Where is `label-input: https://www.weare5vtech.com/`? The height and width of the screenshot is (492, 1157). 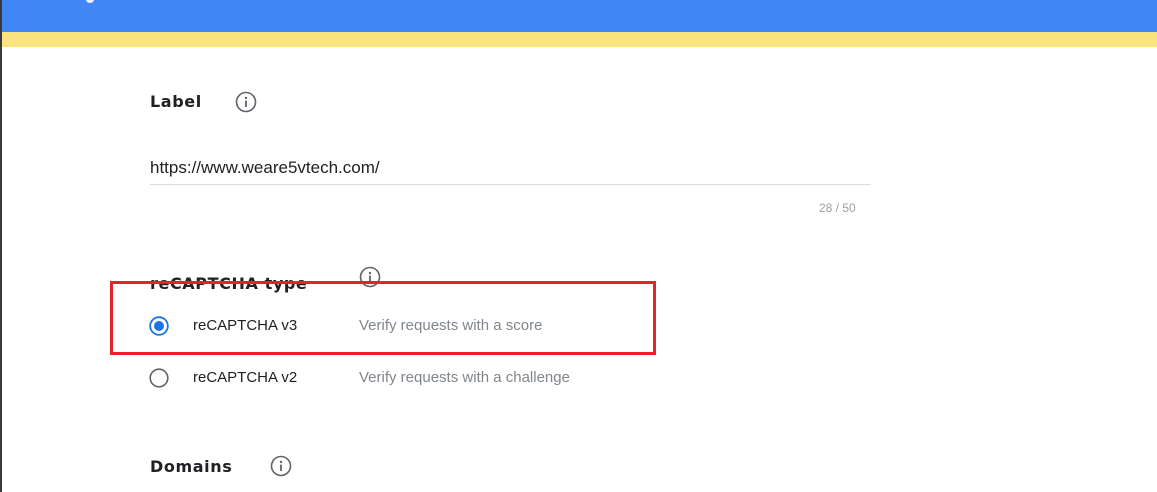
label-input: https://www.weare5vtech.com/ is located at coordinates (265, 168).